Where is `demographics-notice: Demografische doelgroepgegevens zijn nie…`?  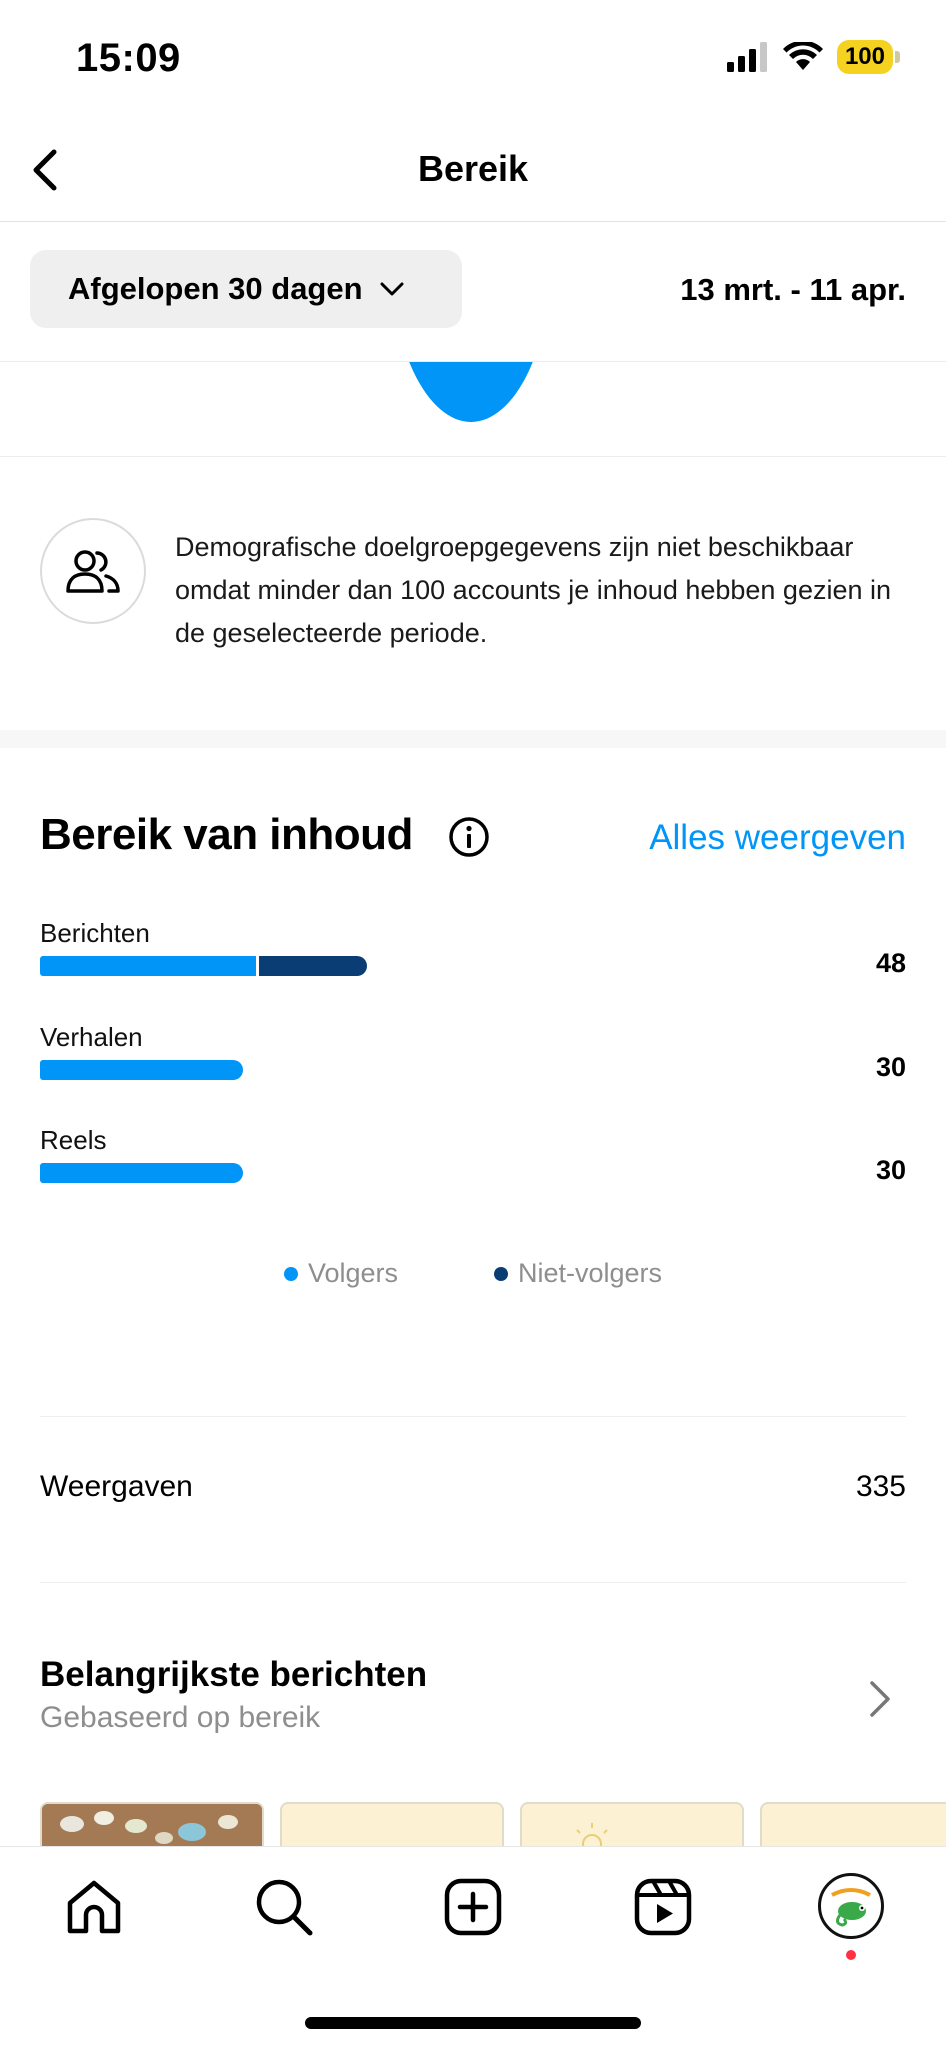 demographics-notice: Demografische doelgroepgegevens zijn nie… is located at coordinates (473, 594).